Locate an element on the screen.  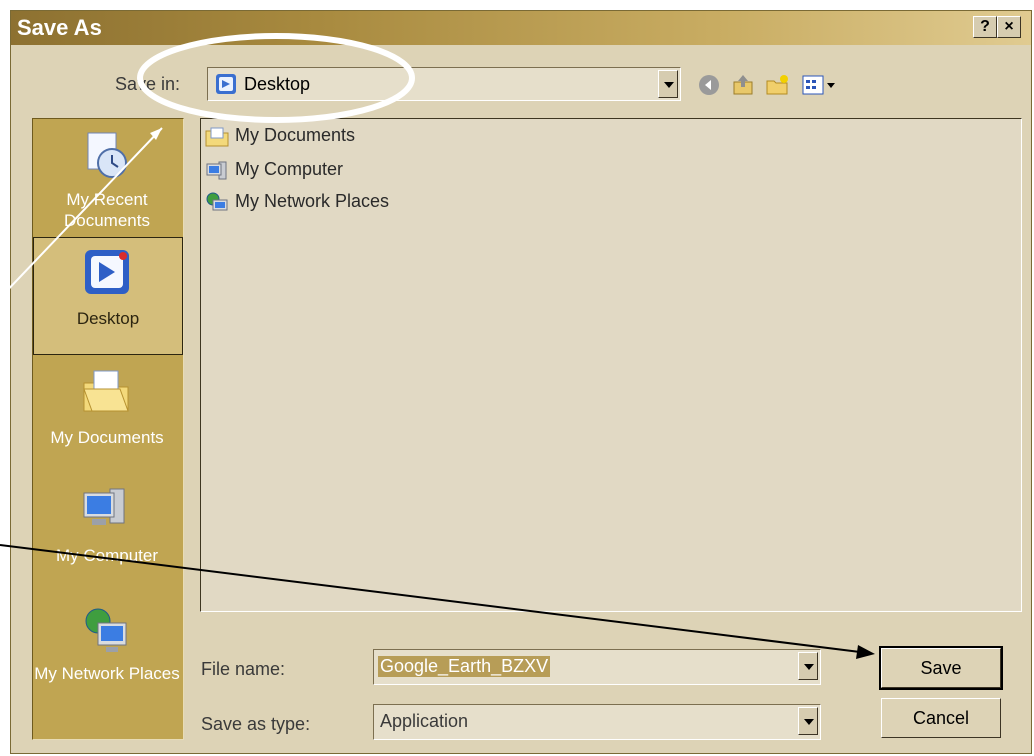
place-label: My Documents is located at coordinates (107, 437).